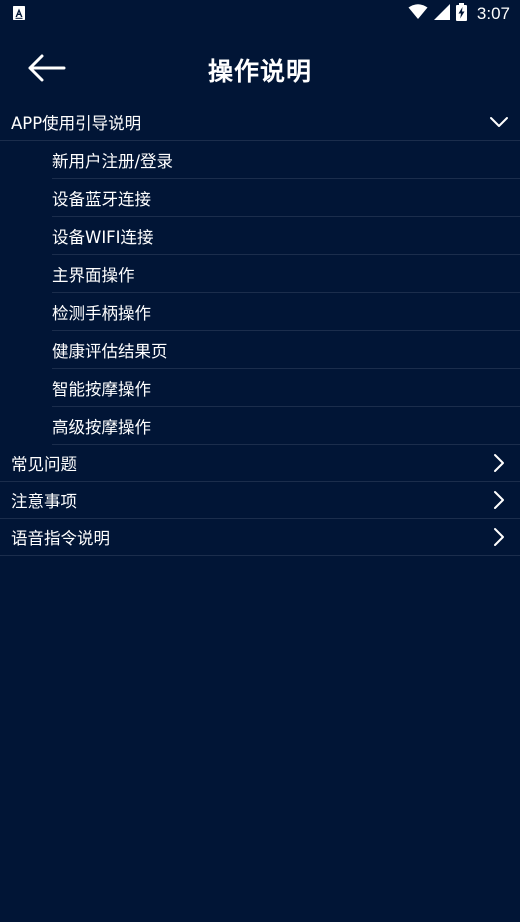 This screenshot has width=520, height=922. What do you see at coordinates (113, 161) in the screenshot?
I see `list-item-label: 新用户注册/登录` at bounding box center [113, 161].